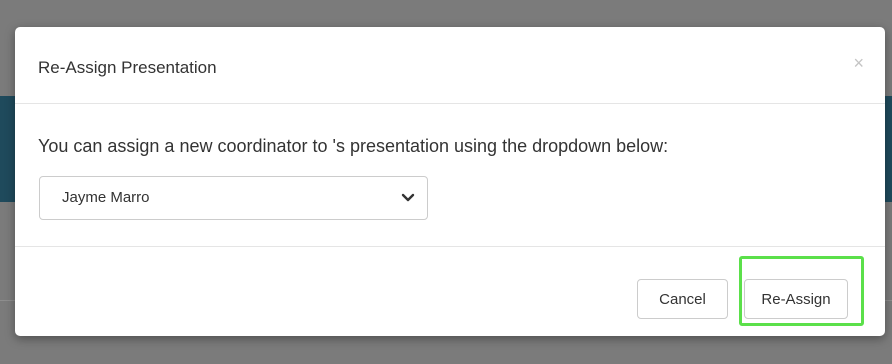 The height and width of the screenshot is (364, 892). Describe the element at coordinates (408, 197) in the screenshot. I see `chevron-down-icon` at that location.